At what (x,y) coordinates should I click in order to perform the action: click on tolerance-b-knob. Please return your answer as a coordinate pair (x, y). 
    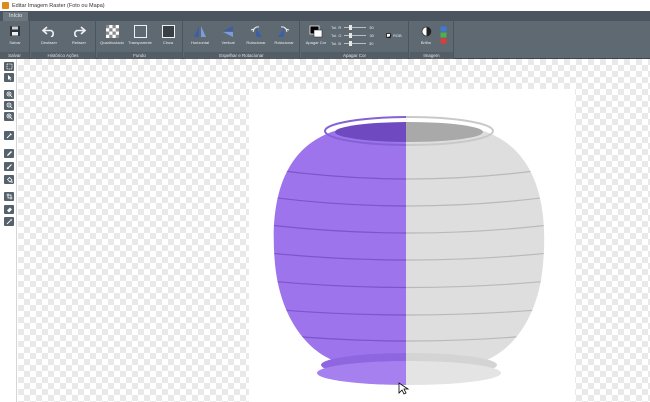
    Looking at the image, I should click on (351, 43).